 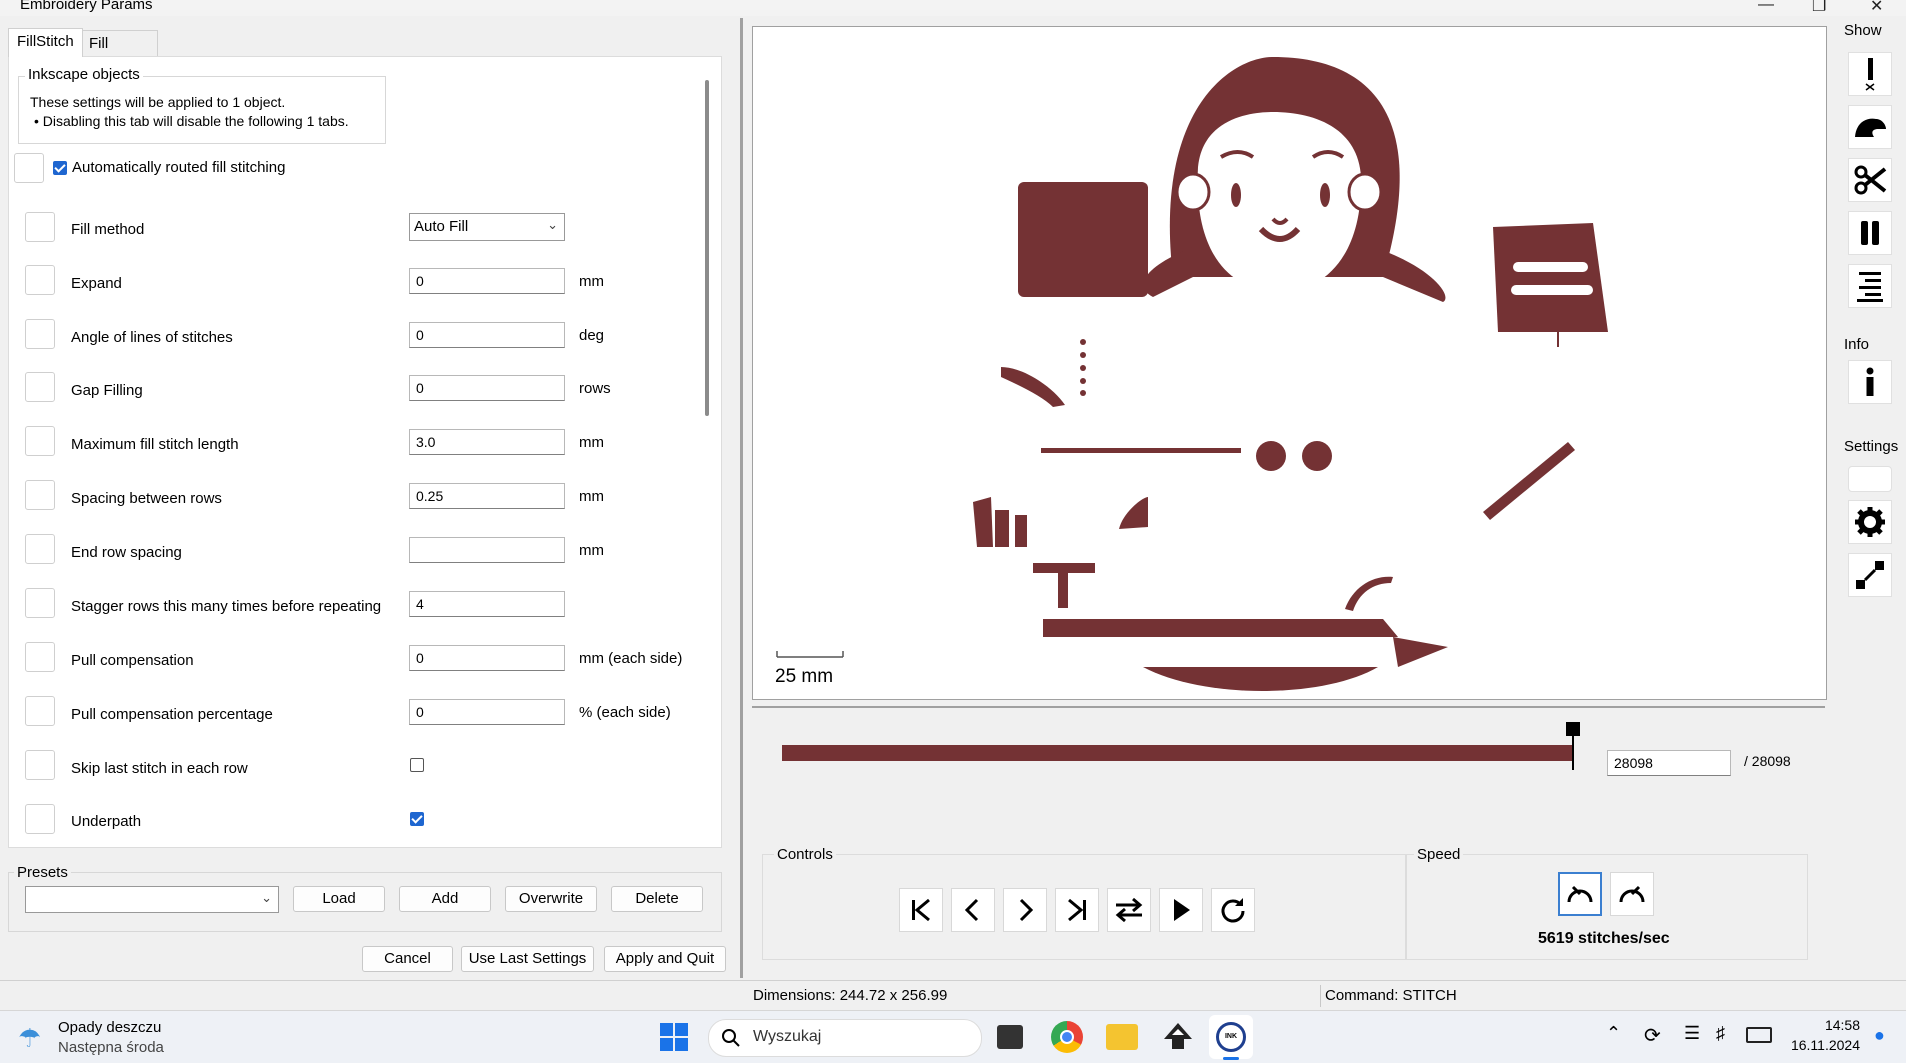 I want to click on show-jumps-button, so click(x=1870, y=127).